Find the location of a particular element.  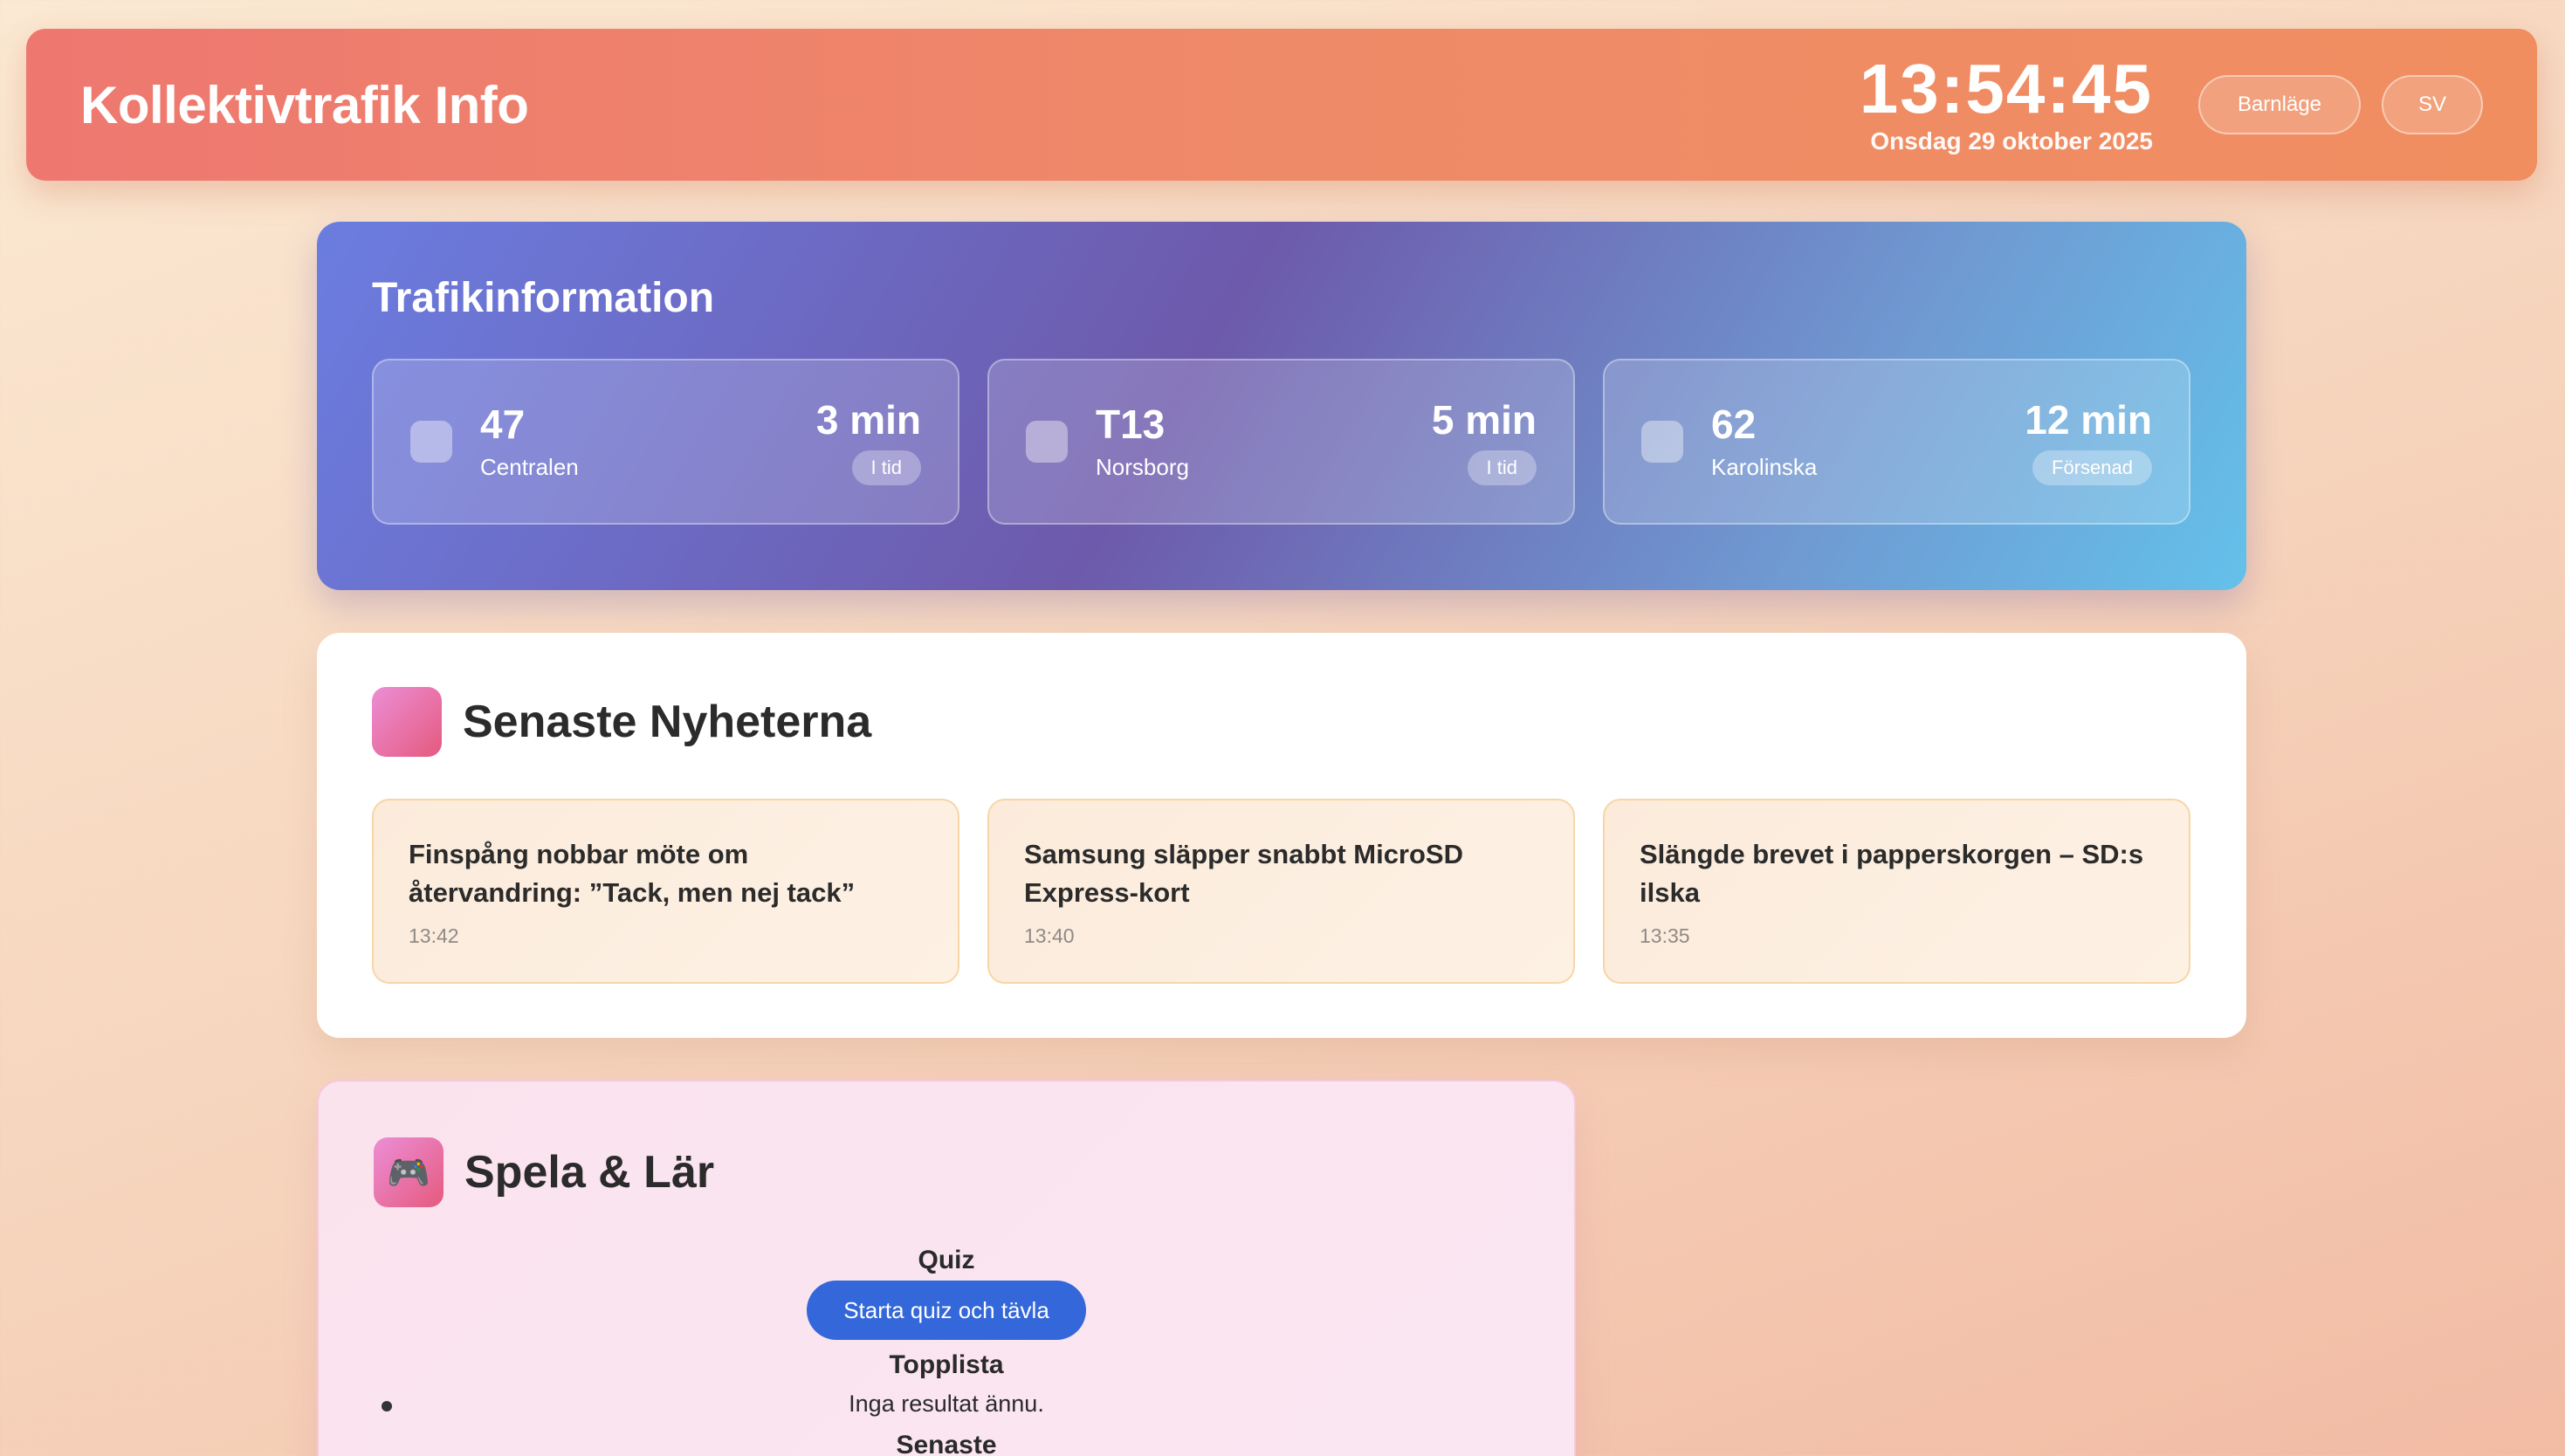

departure-item: 47 Centralen 3 min I tid is located at coordinates (665, 442).